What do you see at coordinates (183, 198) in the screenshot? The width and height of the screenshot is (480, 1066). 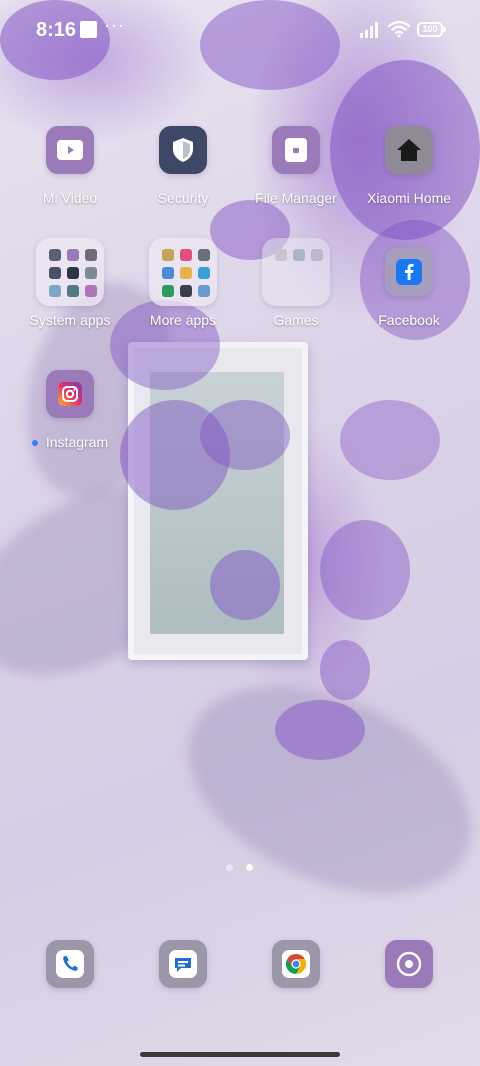 I see `app-label: Security` at bounding box center [183, 198].